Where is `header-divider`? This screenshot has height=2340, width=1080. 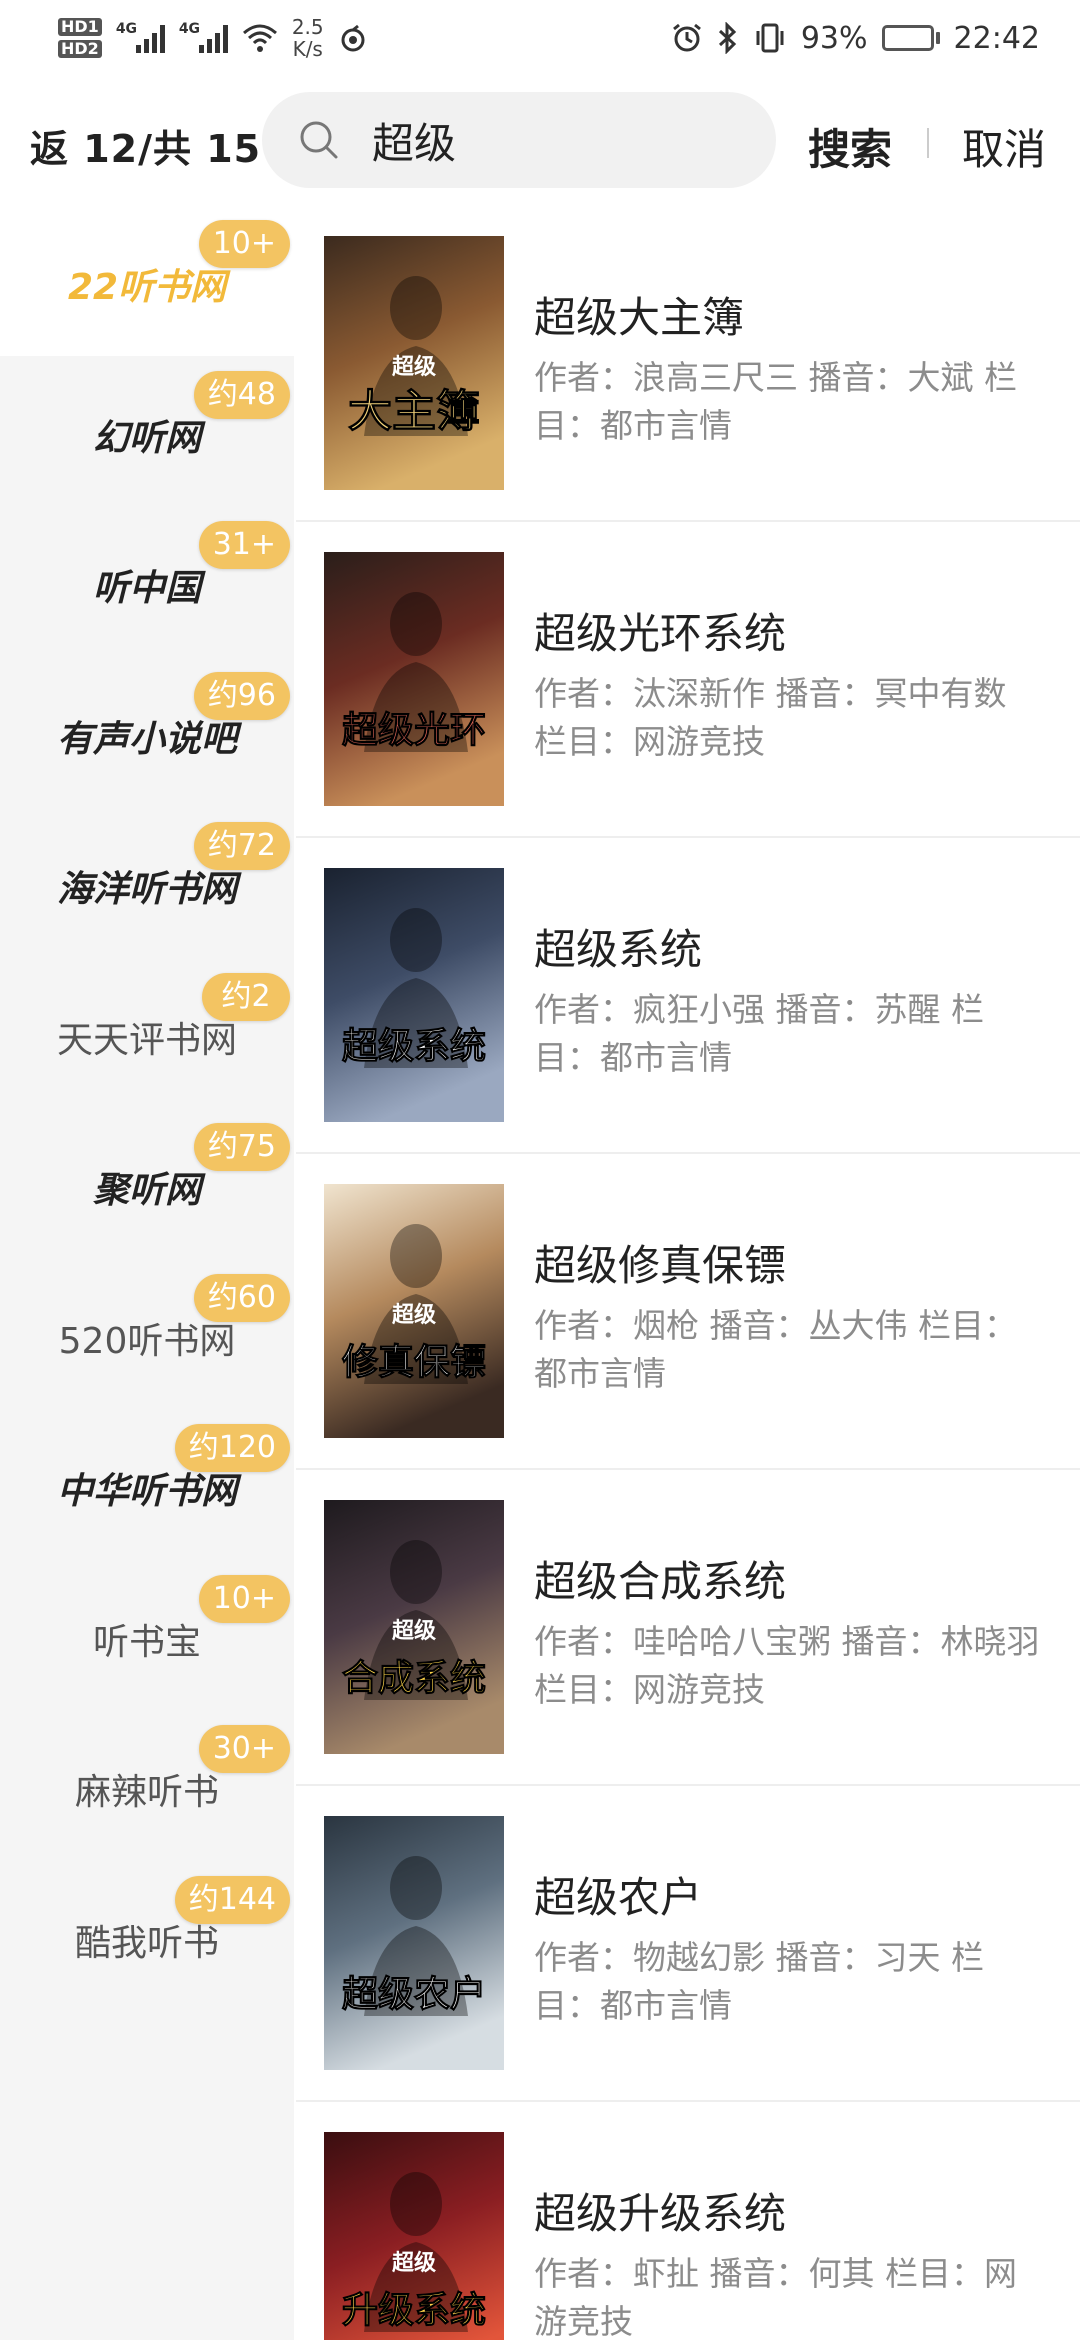 header-divider is located at coordinates (928, 143).